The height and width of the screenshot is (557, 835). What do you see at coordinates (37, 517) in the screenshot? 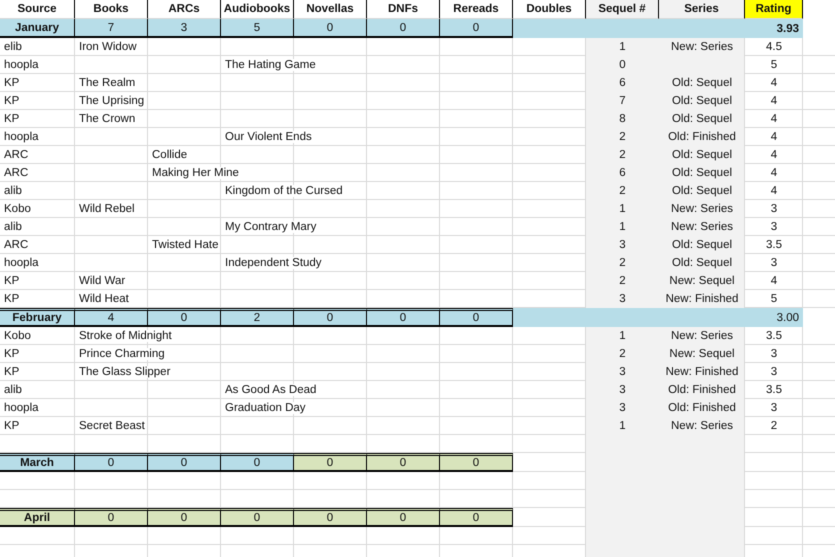
I see `month-label: April` at bounding box center [37, 517].